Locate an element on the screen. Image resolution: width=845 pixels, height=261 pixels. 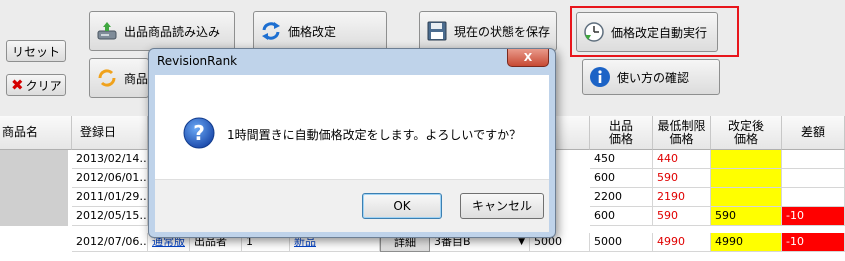
hard-drive-icon is located at coordinates (107, 31).